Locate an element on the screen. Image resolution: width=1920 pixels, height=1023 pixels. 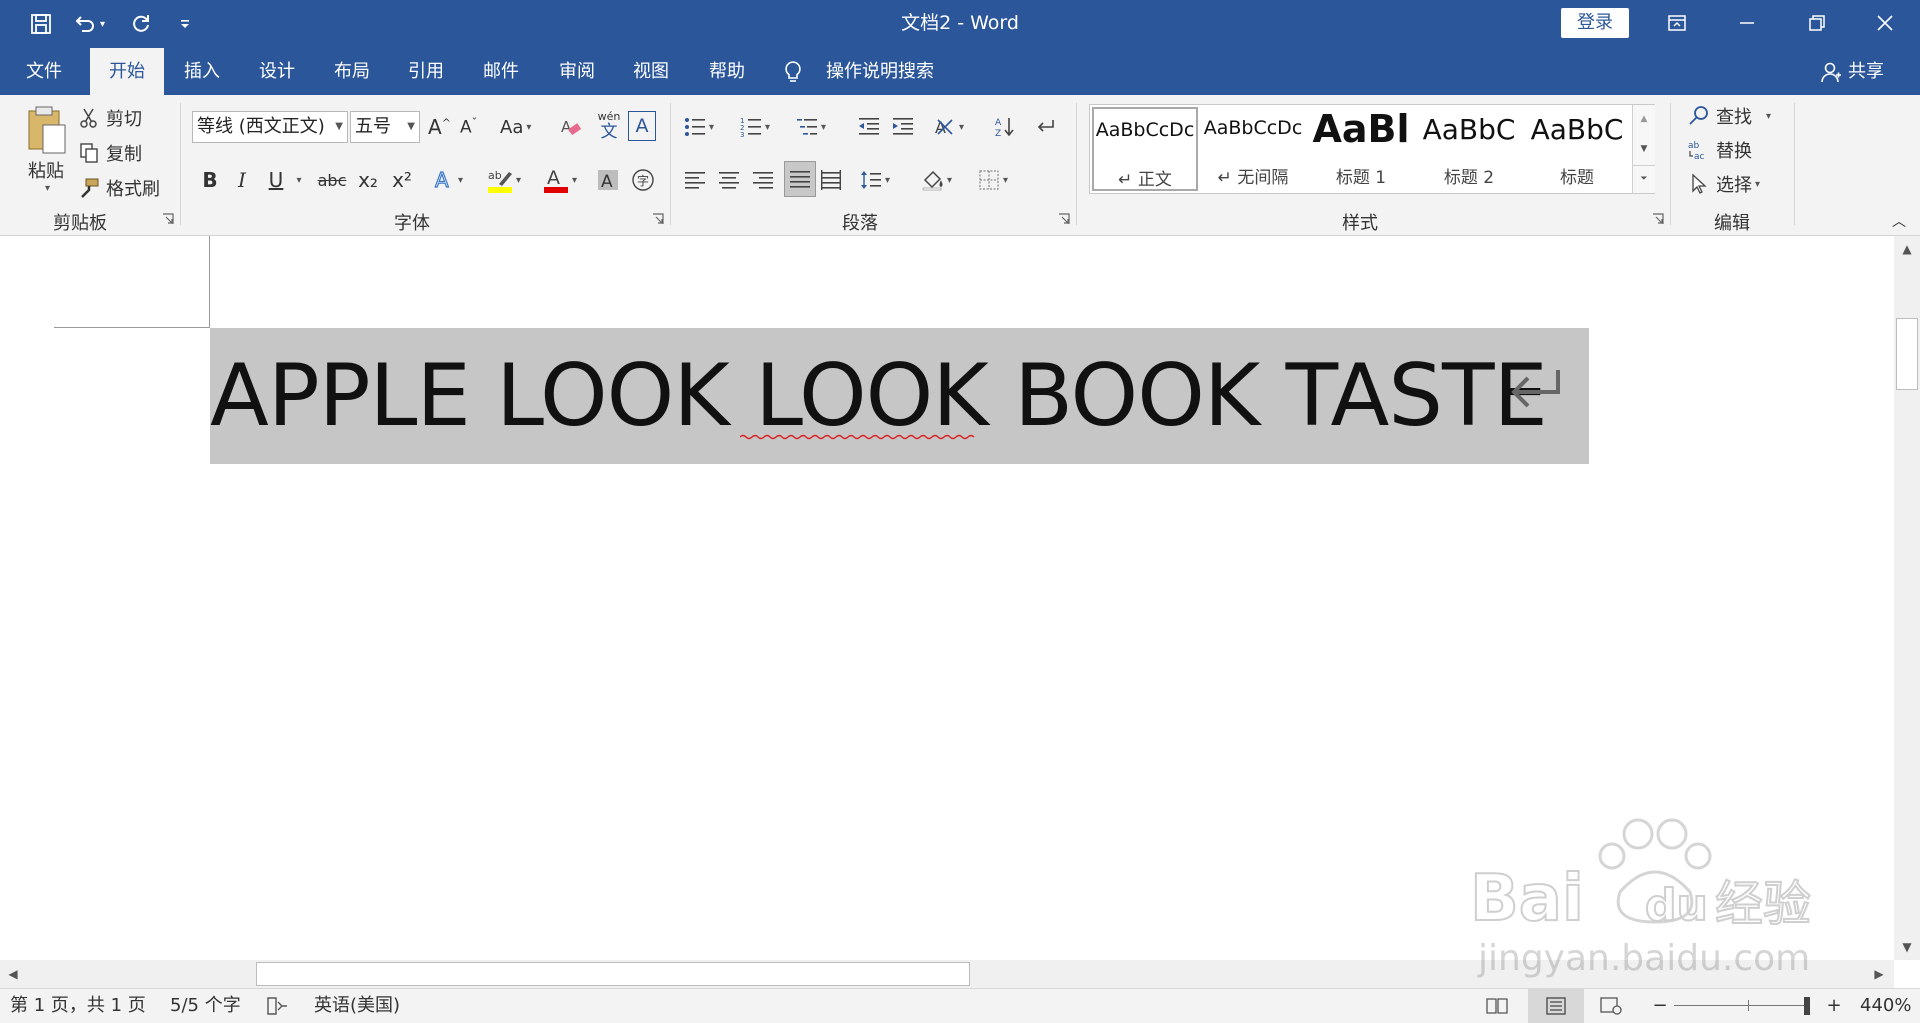
numbering-button: 123 ▾ is located at coordinates (762, 127).